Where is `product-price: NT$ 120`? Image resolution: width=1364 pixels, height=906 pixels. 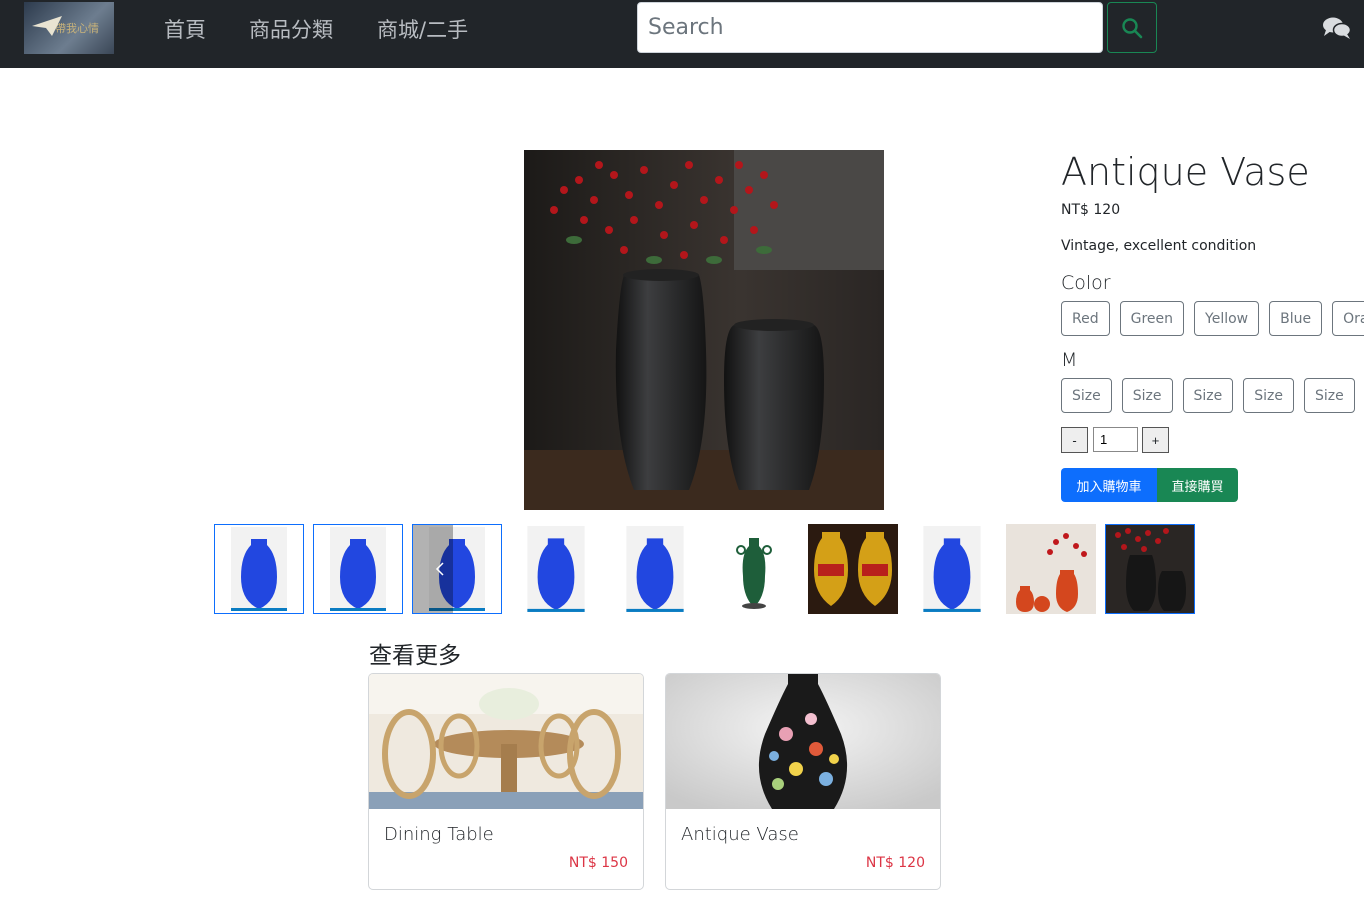
product-price: NT$ 120 is located at coordinates (1091, 210).